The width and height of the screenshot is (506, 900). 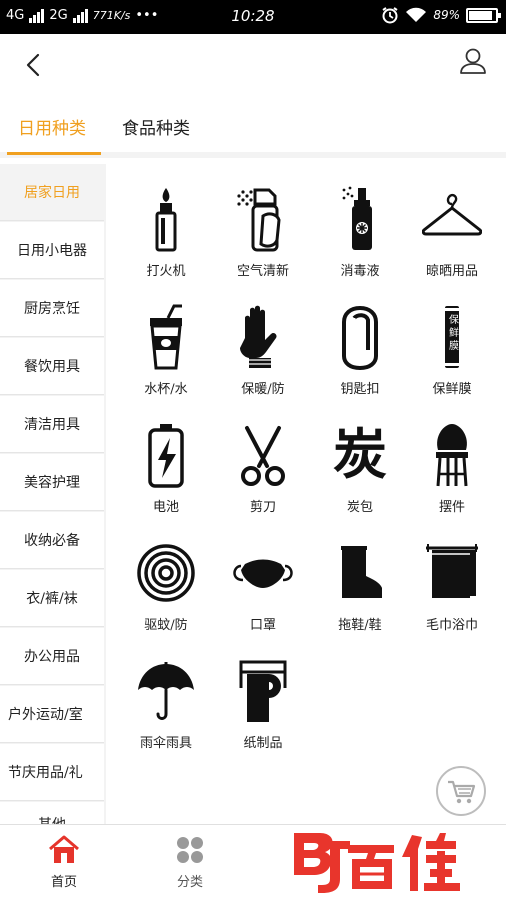 I want to click on nav-category: 分类, so click(x=190, y=863).